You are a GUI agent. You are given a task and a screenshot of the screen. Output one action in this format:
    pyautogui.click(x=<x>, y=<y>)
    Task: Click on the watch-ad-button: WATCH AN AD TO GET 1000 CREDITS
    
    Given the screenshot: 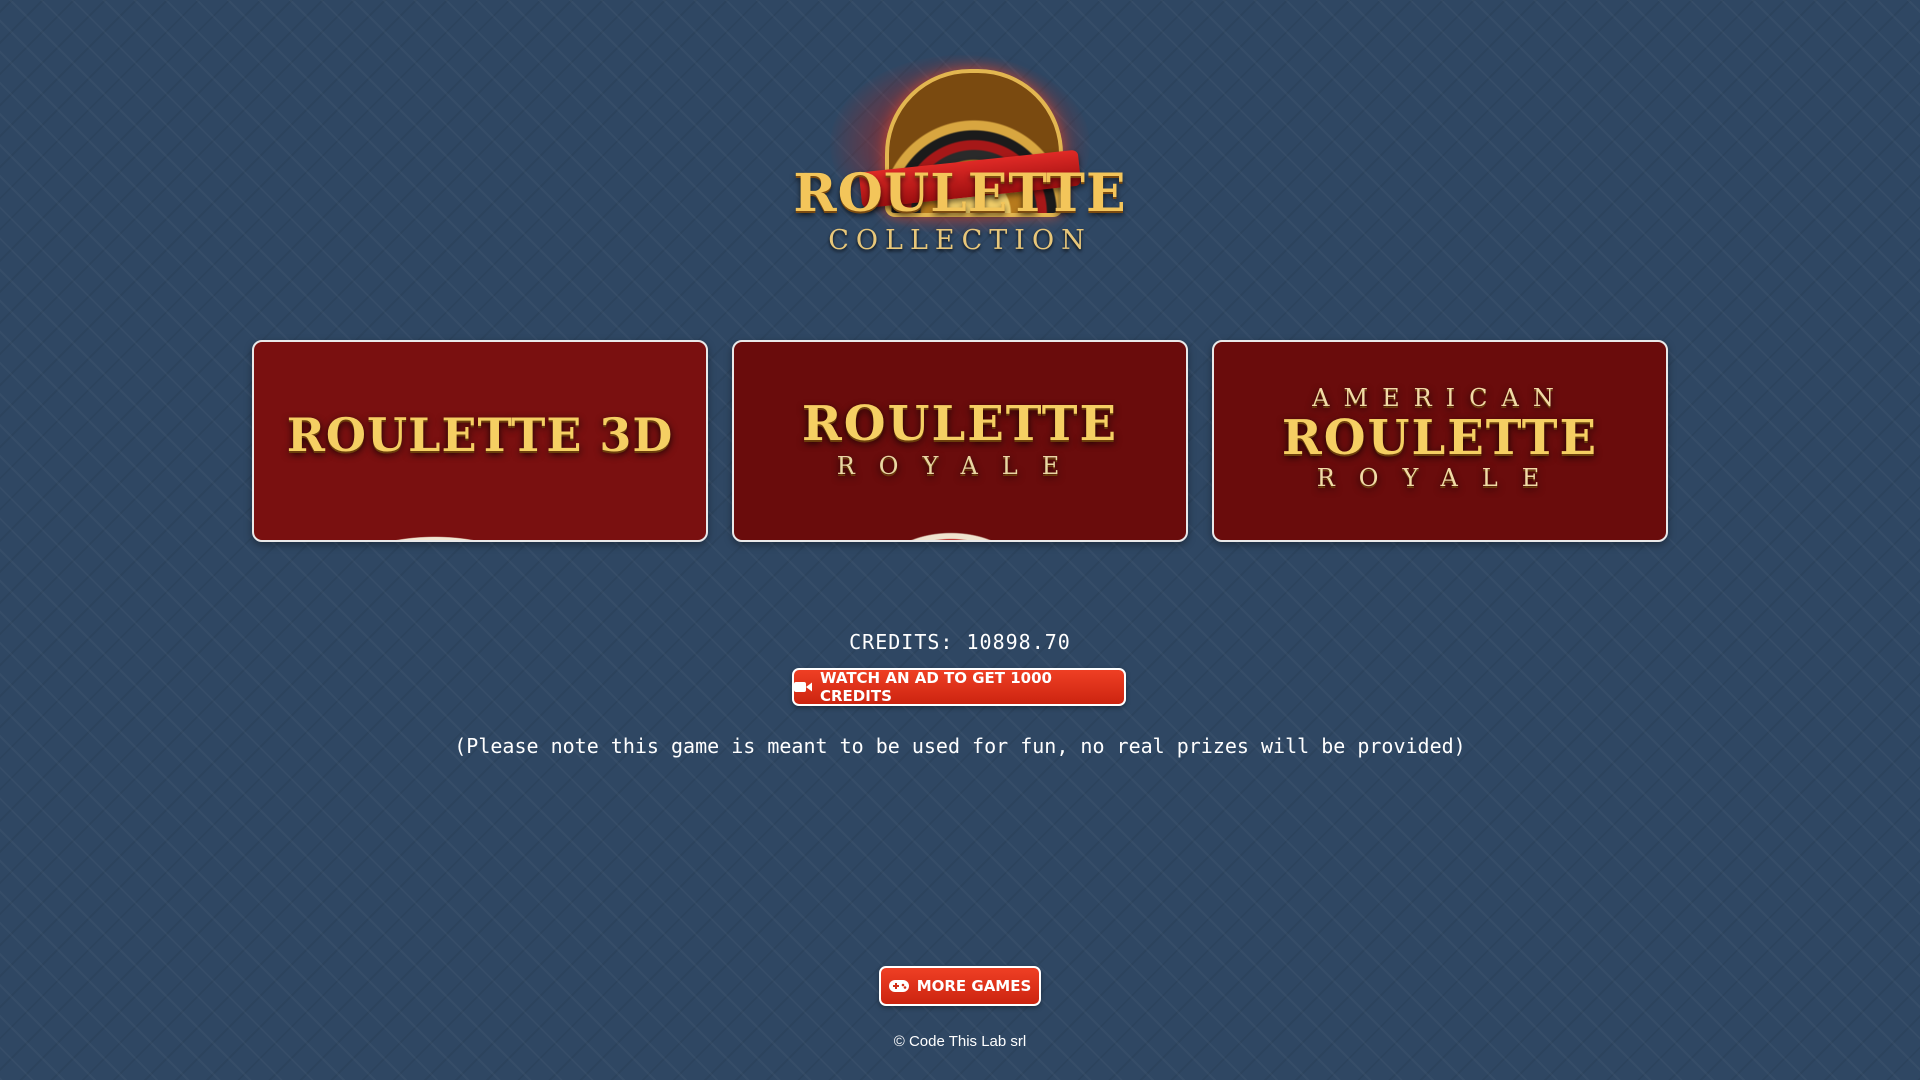 What is the action you would take?
    pyautogui.click(x=959, y=687)
    